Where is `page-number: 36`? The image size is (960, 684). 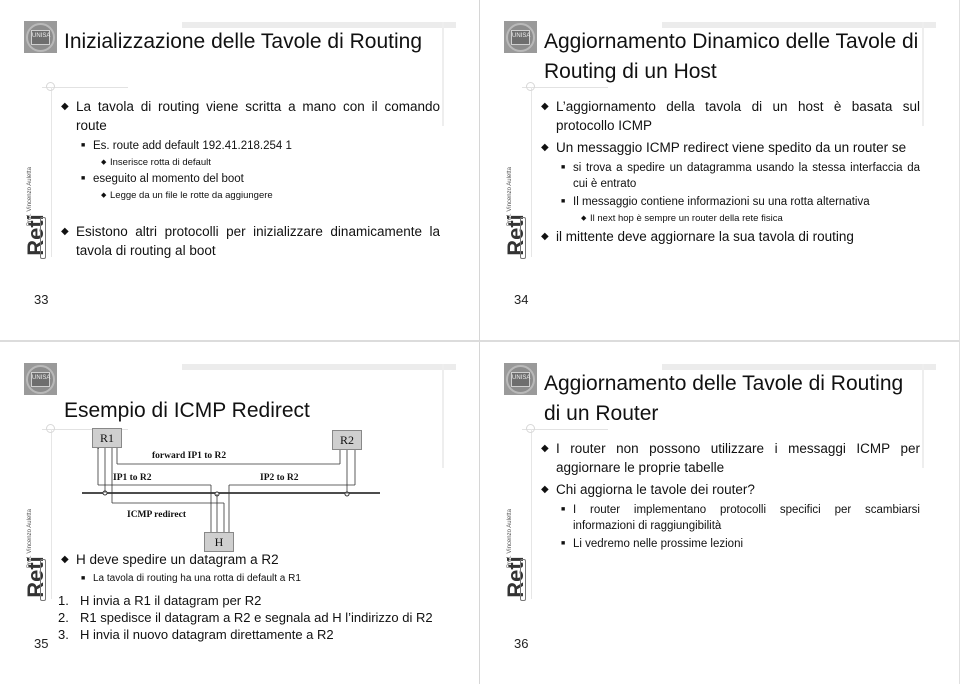
page-number: 36 is located at coordinates (521, 643).